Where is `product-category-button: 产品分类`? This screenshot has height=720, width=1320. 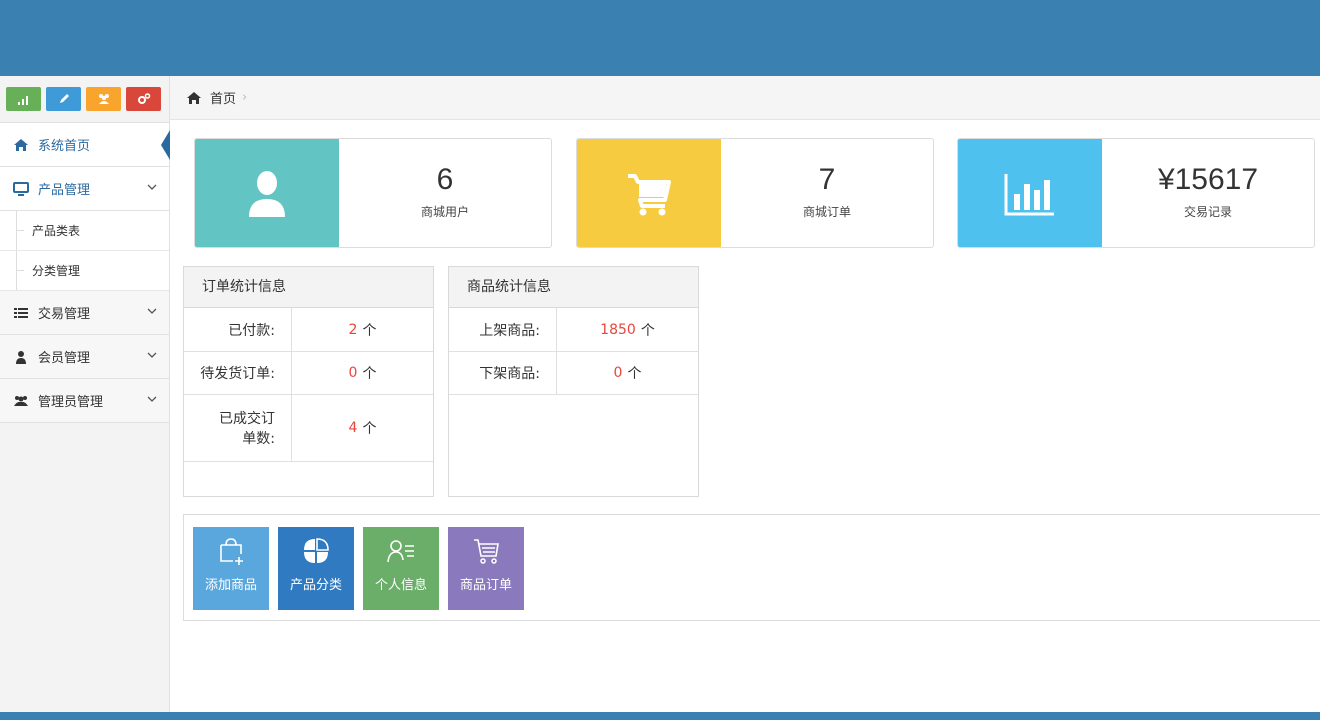 product-category-button: 产品分类 is located at coordinates (316, 568).